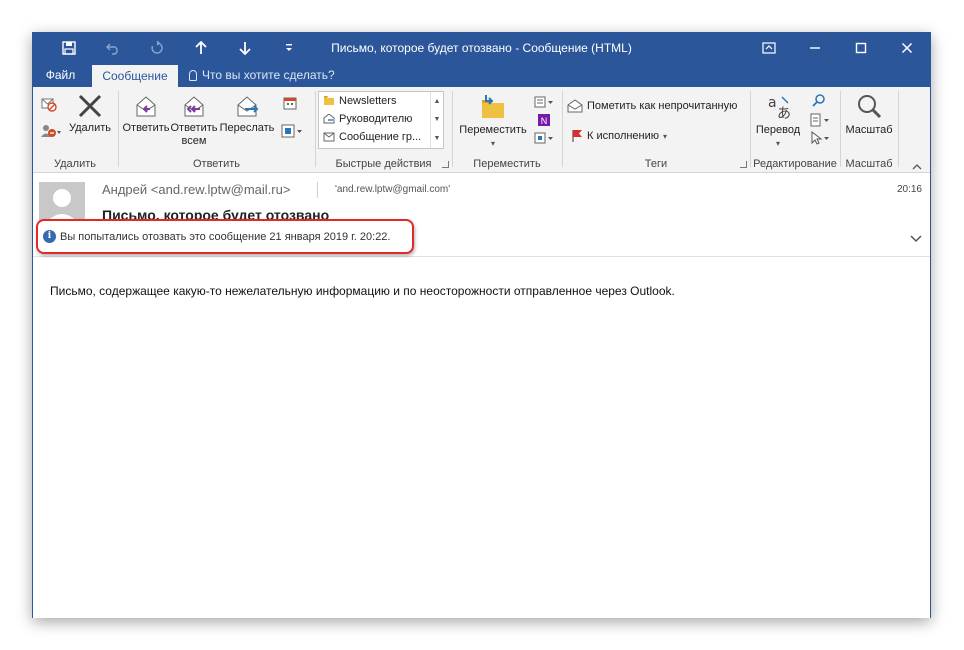 The width and height of the screenshot is (964, 650). I want to click on tab-message: Сообщение, so click(135, 76).